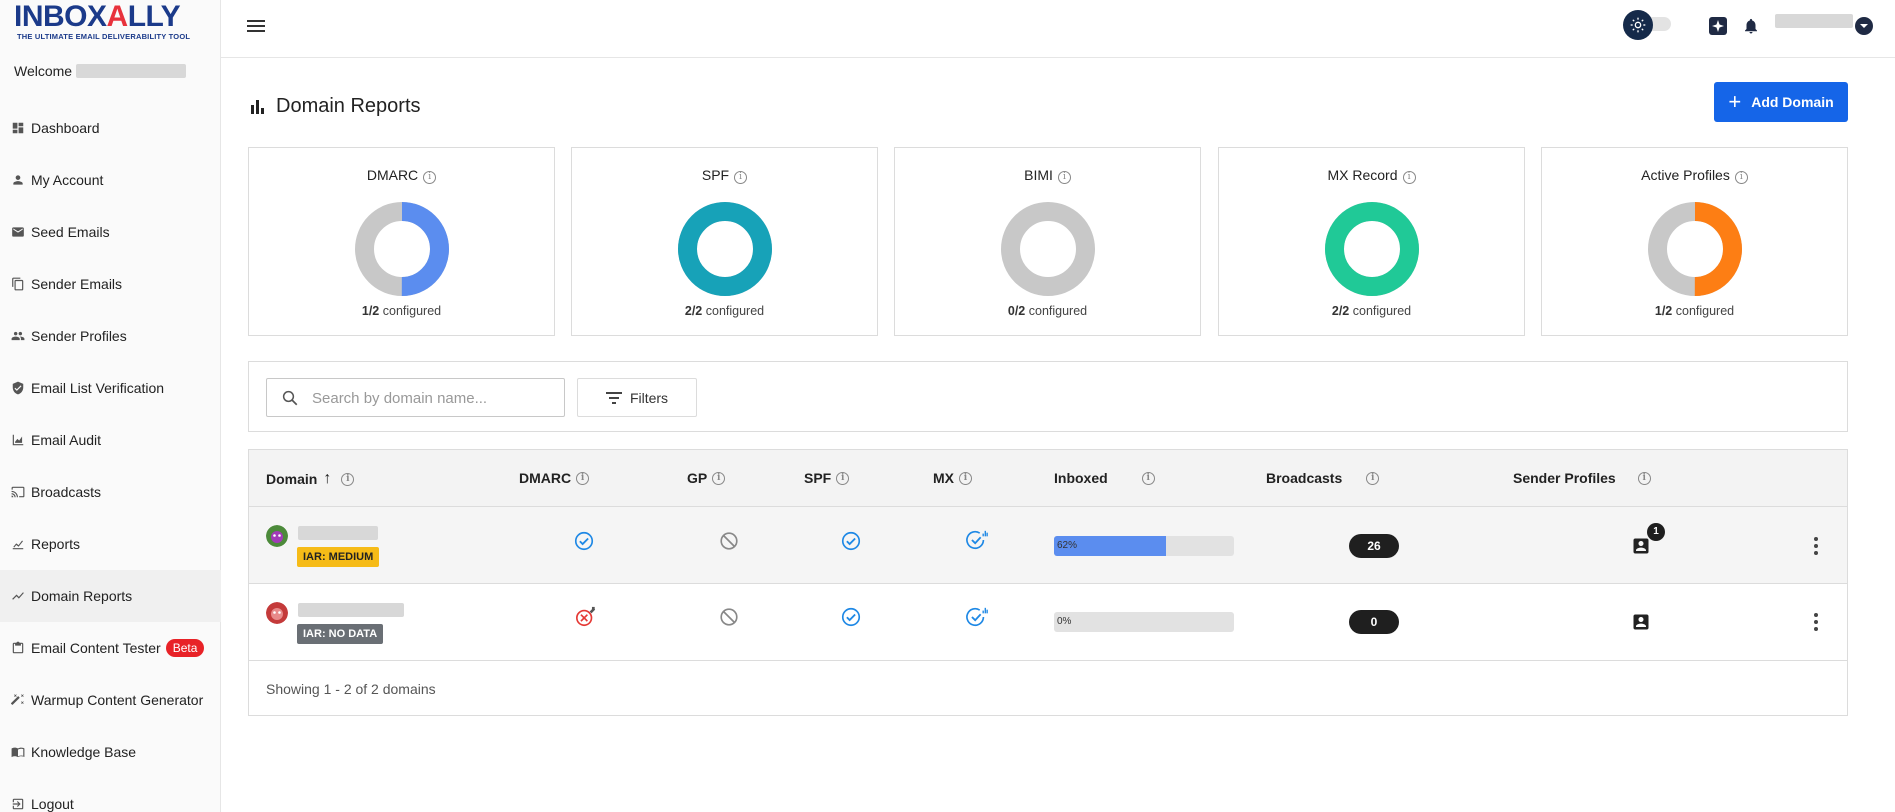  Describe the element at coordinates (18, 596) in the screenshot. I see `trend-icon` at that location.